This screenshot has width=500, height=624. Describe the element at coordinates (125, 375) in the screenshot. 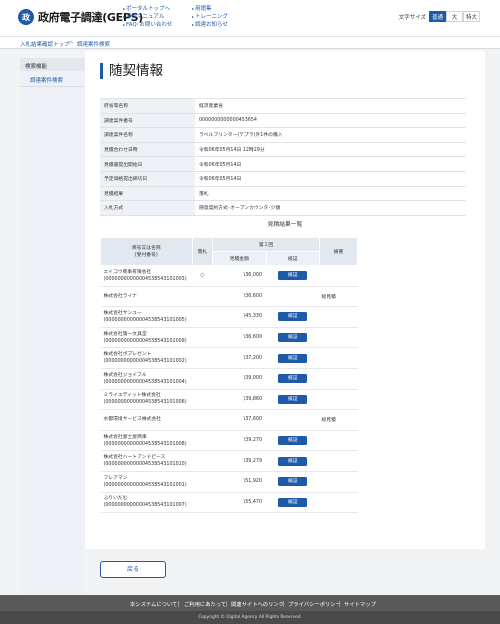

I see `bidder-name: 株式会社ジョイフル` at that location.